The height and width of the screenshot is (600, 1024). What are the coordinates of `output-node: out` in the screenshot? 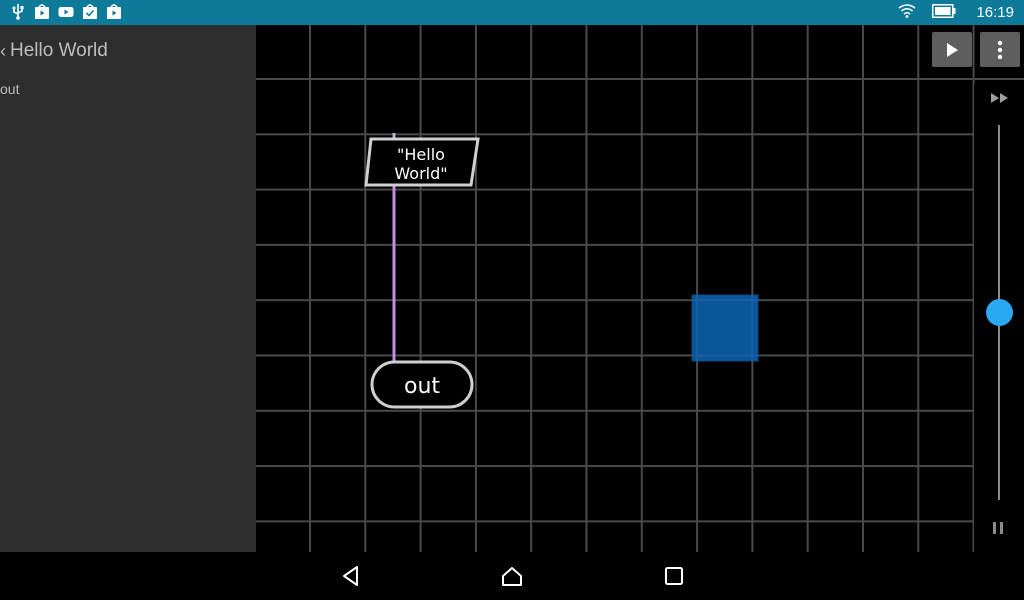 It's located at (422, 384).